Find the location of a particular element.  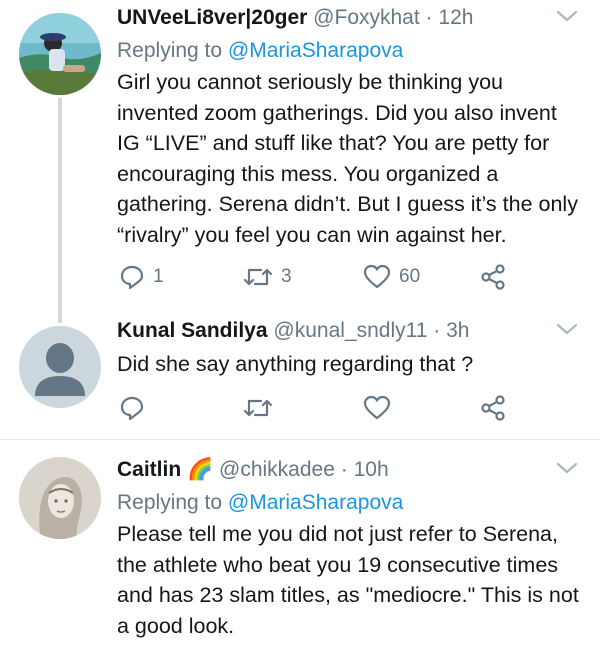

like-button: 60 is located at coordinates (391, 277).